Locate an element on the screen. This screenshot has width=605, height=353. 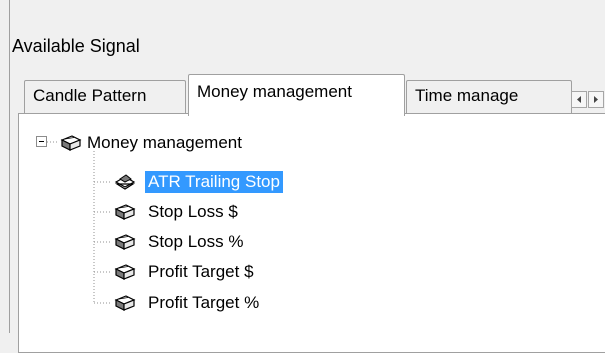
tree-collapse-toggle is located at coordinates (41, 141).